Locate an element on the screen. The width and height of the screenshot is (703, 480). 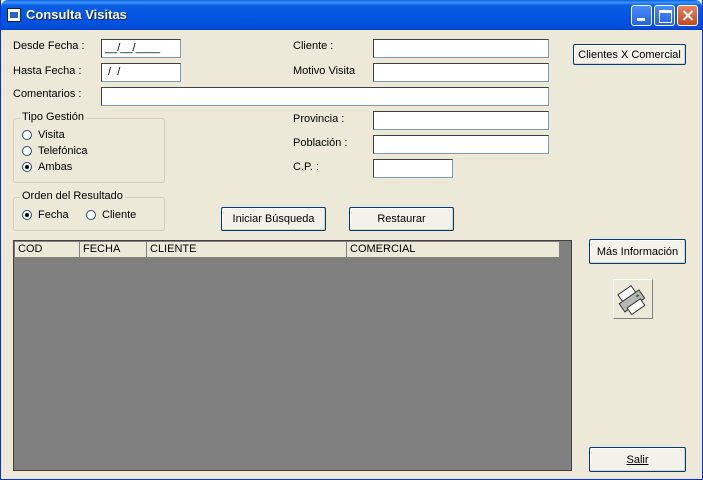
print-button is located at coordinates (633, 299).